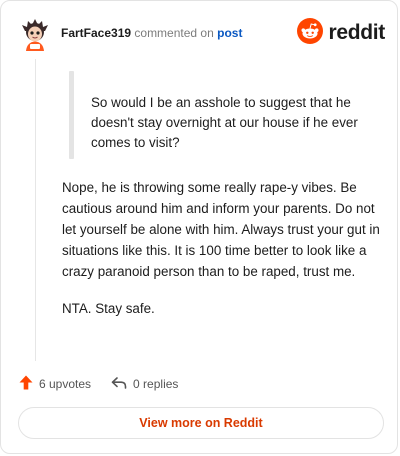 This screenshot has height=456, width=400. I want to click on user-avatar, so click(35, 34).